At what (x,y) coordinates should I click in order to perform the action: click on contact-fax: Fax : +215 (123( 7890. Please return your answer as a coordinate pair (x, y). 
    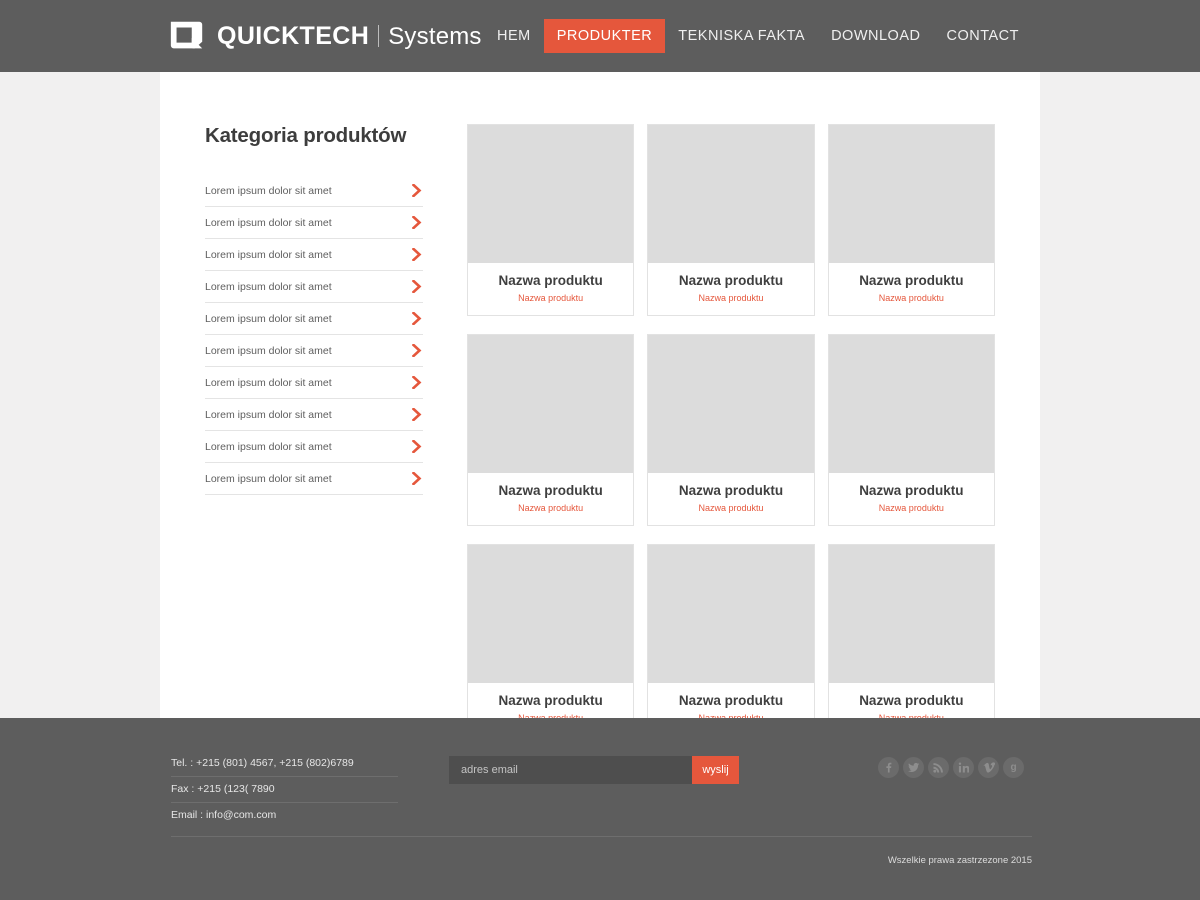
    Looking at the image, I should click on (284, 790).